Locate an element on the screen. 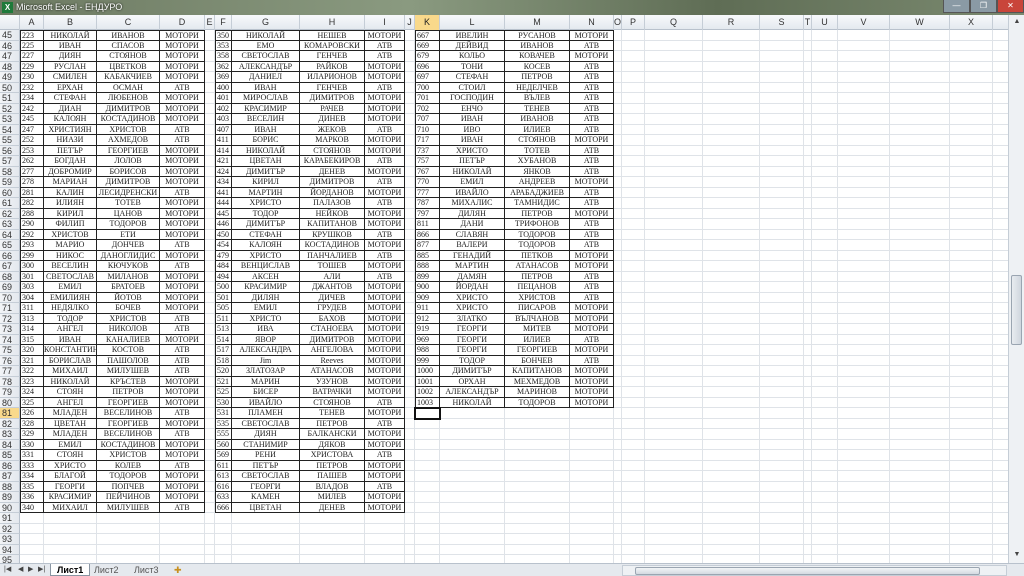 The image size is (1024, 576). cell-last-name: ИЛАРИОНОВ is located at coordinates (332, 77).